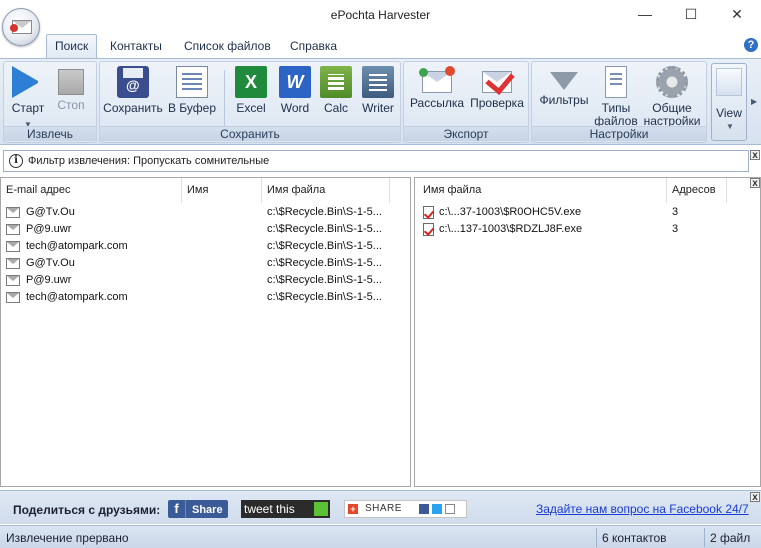 This screenshot has height=548, width=761. Describe the element at coordinates (729, 82) in the screenshot. I see `view-icon` at that location.